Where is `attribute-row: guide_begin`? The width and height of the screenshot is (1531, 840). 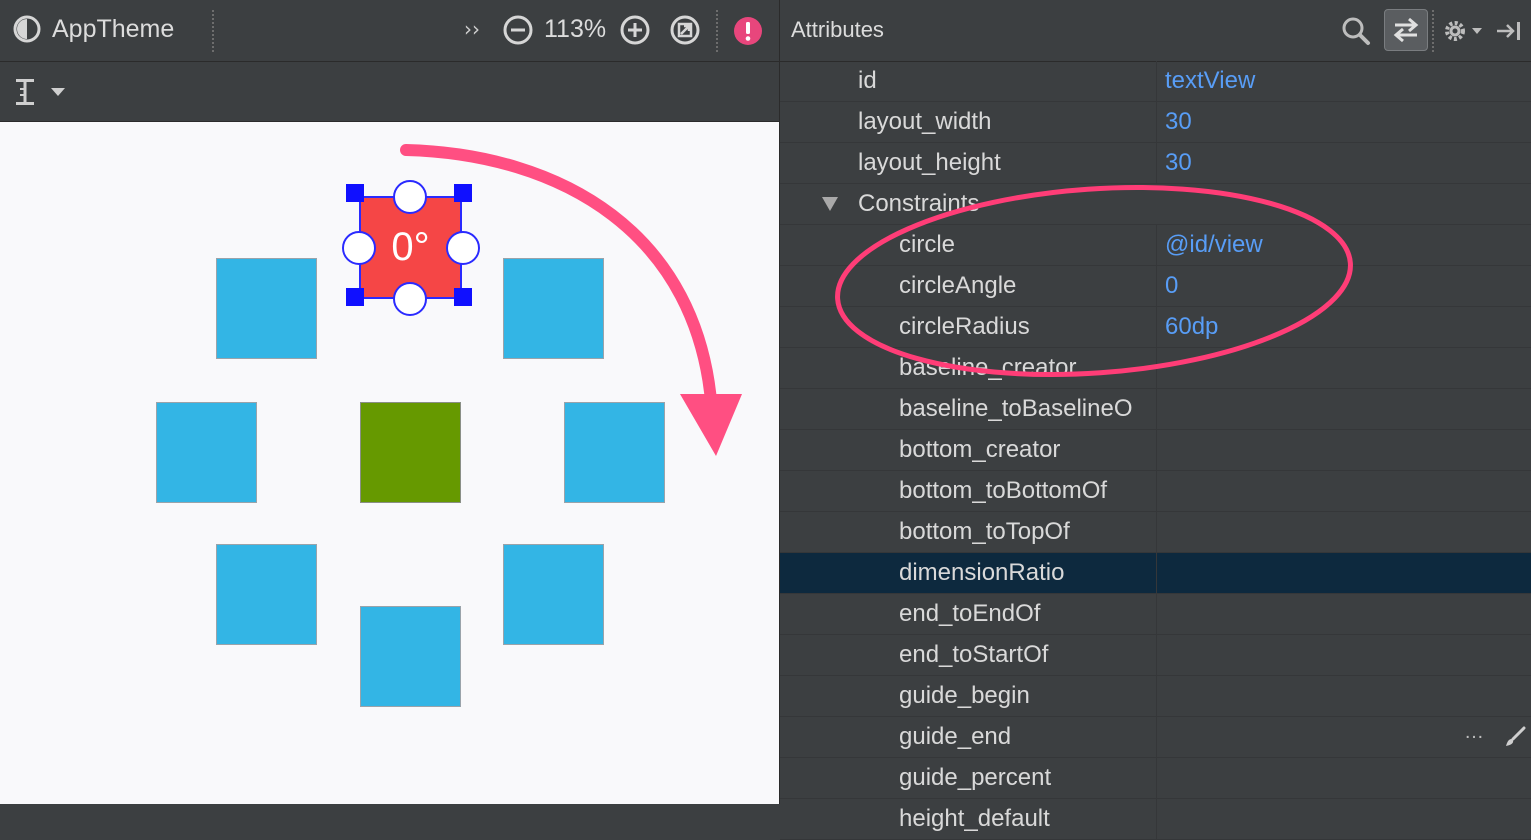
attribute-row: guide_begin is located at coordinates (1155, 696).